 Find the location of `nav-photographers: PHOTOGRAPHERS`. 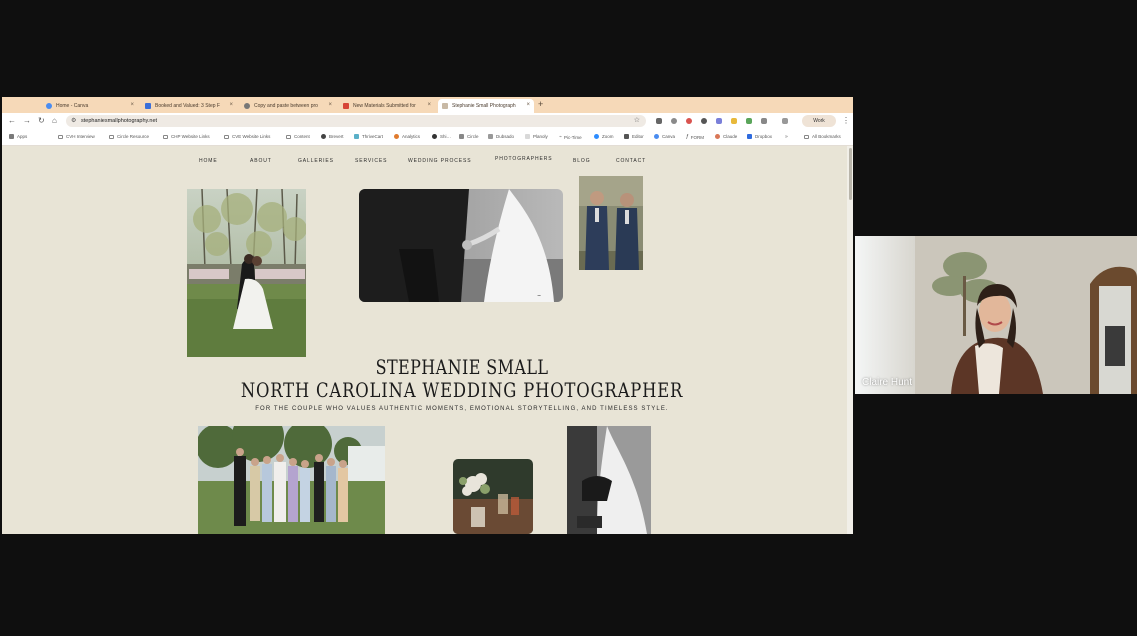

nav-photographers: PHOTOGRAPHERS is located at coordinates (523, 159).